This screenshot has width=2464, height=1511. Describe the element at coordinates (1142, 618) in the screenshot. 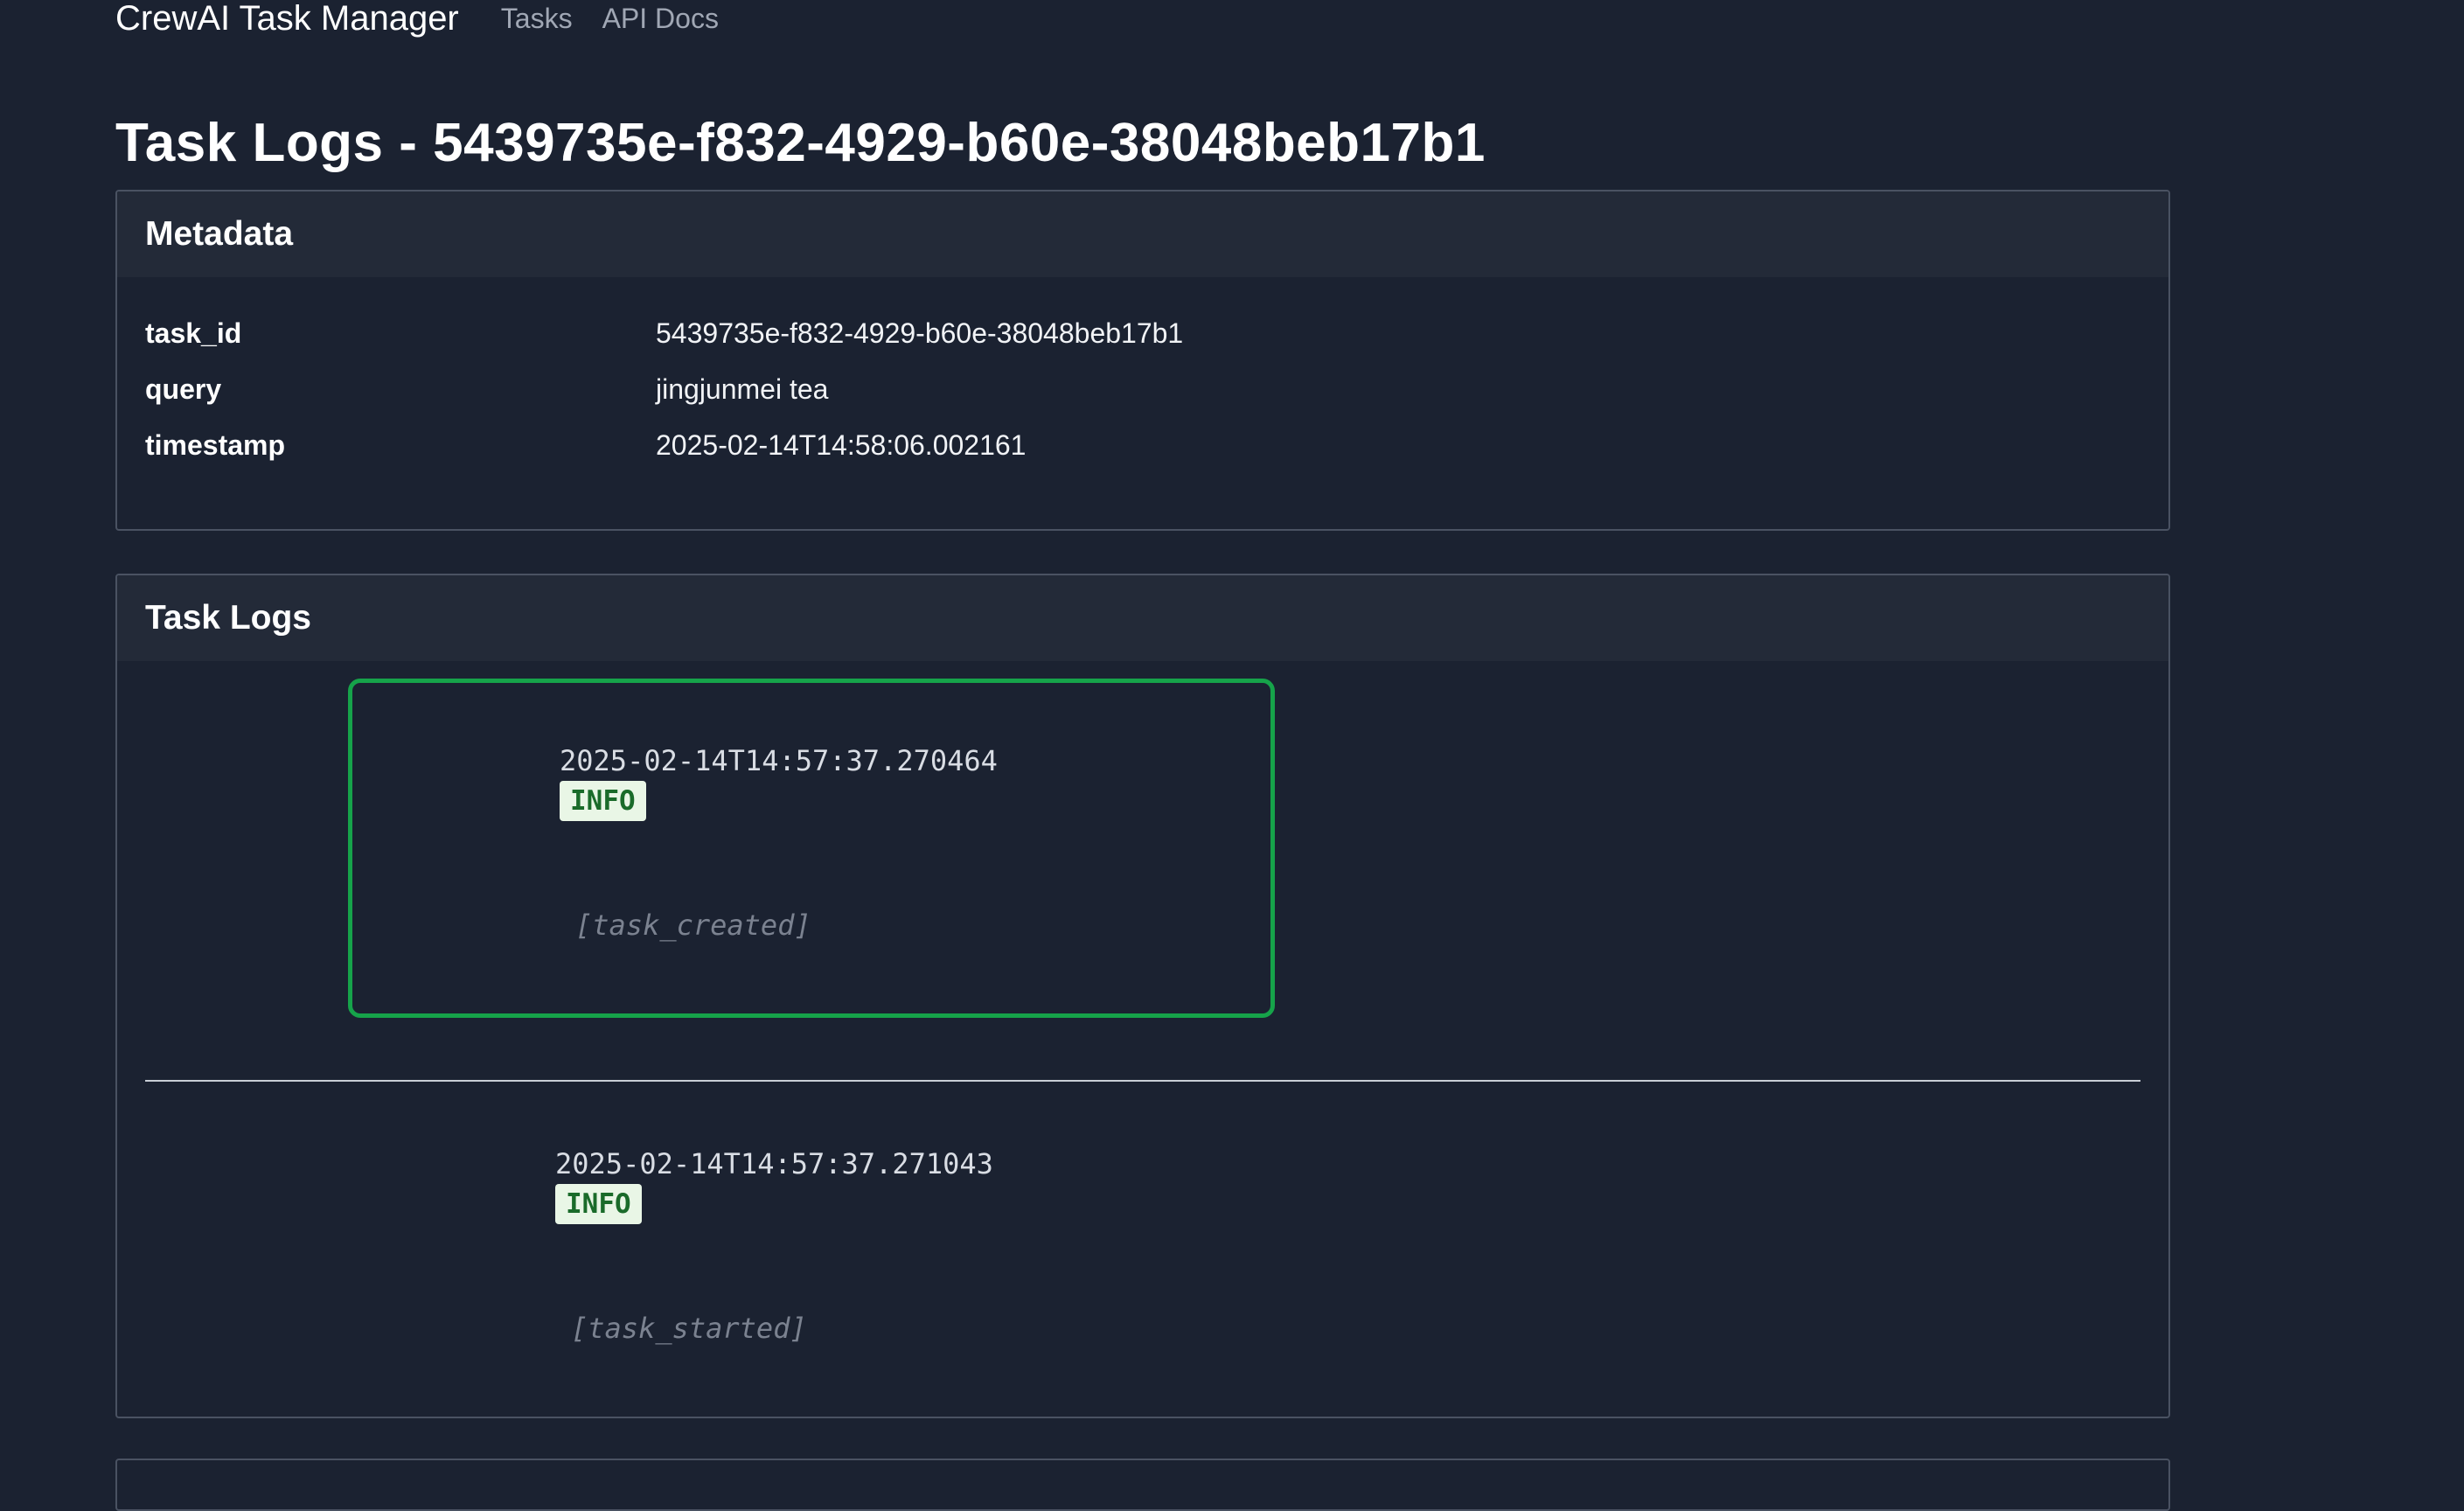

I see `task-logs-card-header: Task Logs` at that location.